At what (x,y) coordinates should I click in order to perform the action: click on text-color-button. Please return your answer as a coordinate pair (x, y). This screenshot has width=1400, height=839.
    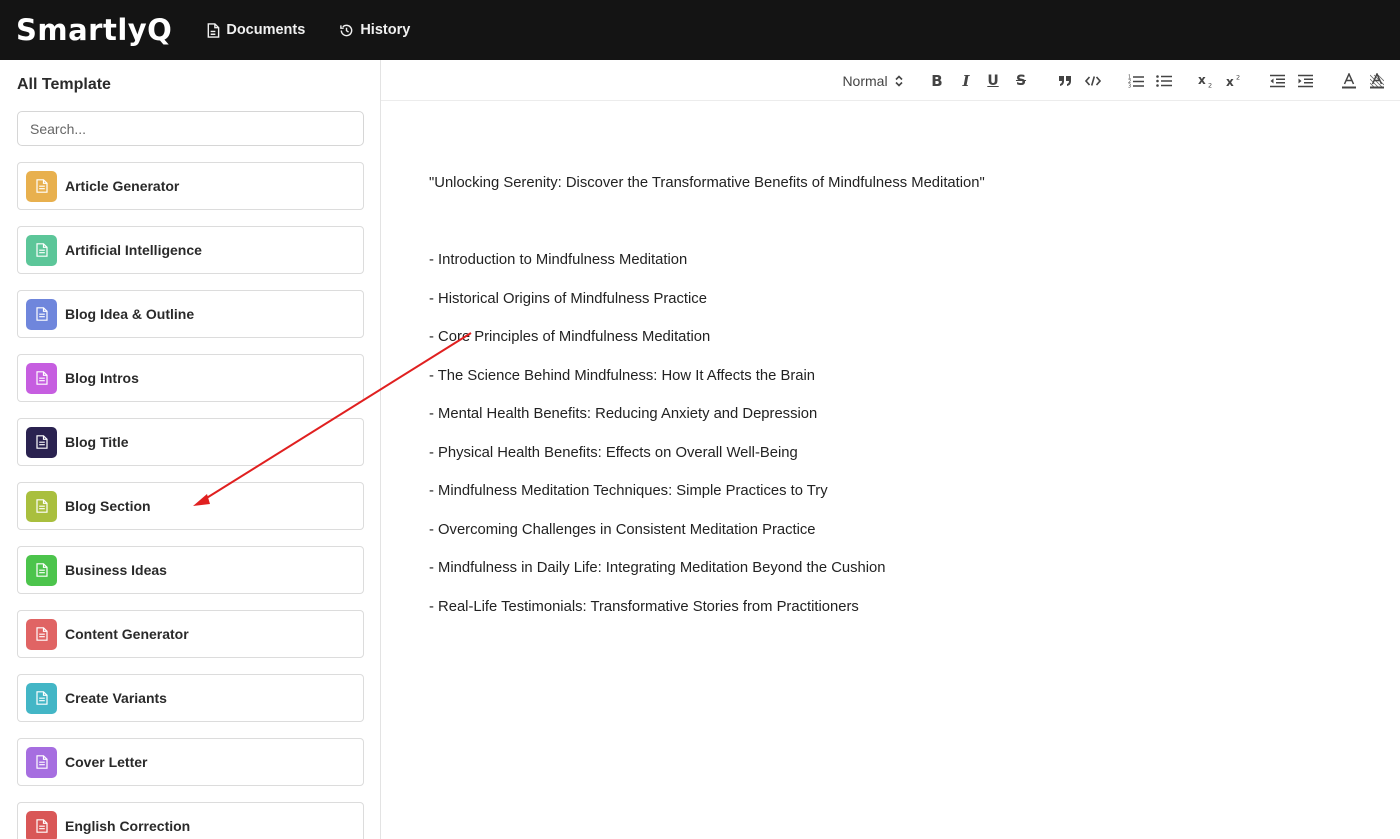
    Looking at the image, I should click on (1349, 80).